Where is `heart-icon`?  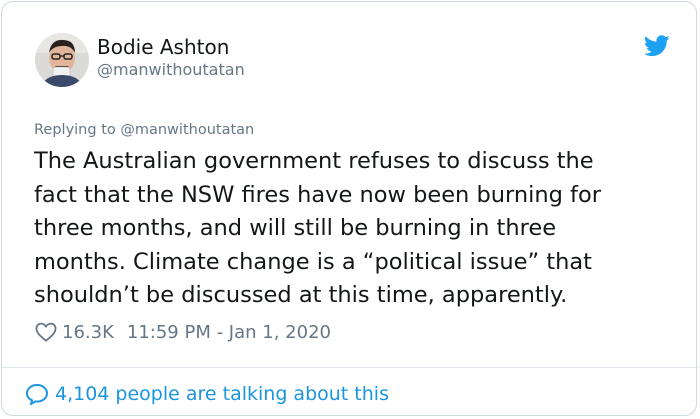
heart-icon is located at coordinates (46, 332).